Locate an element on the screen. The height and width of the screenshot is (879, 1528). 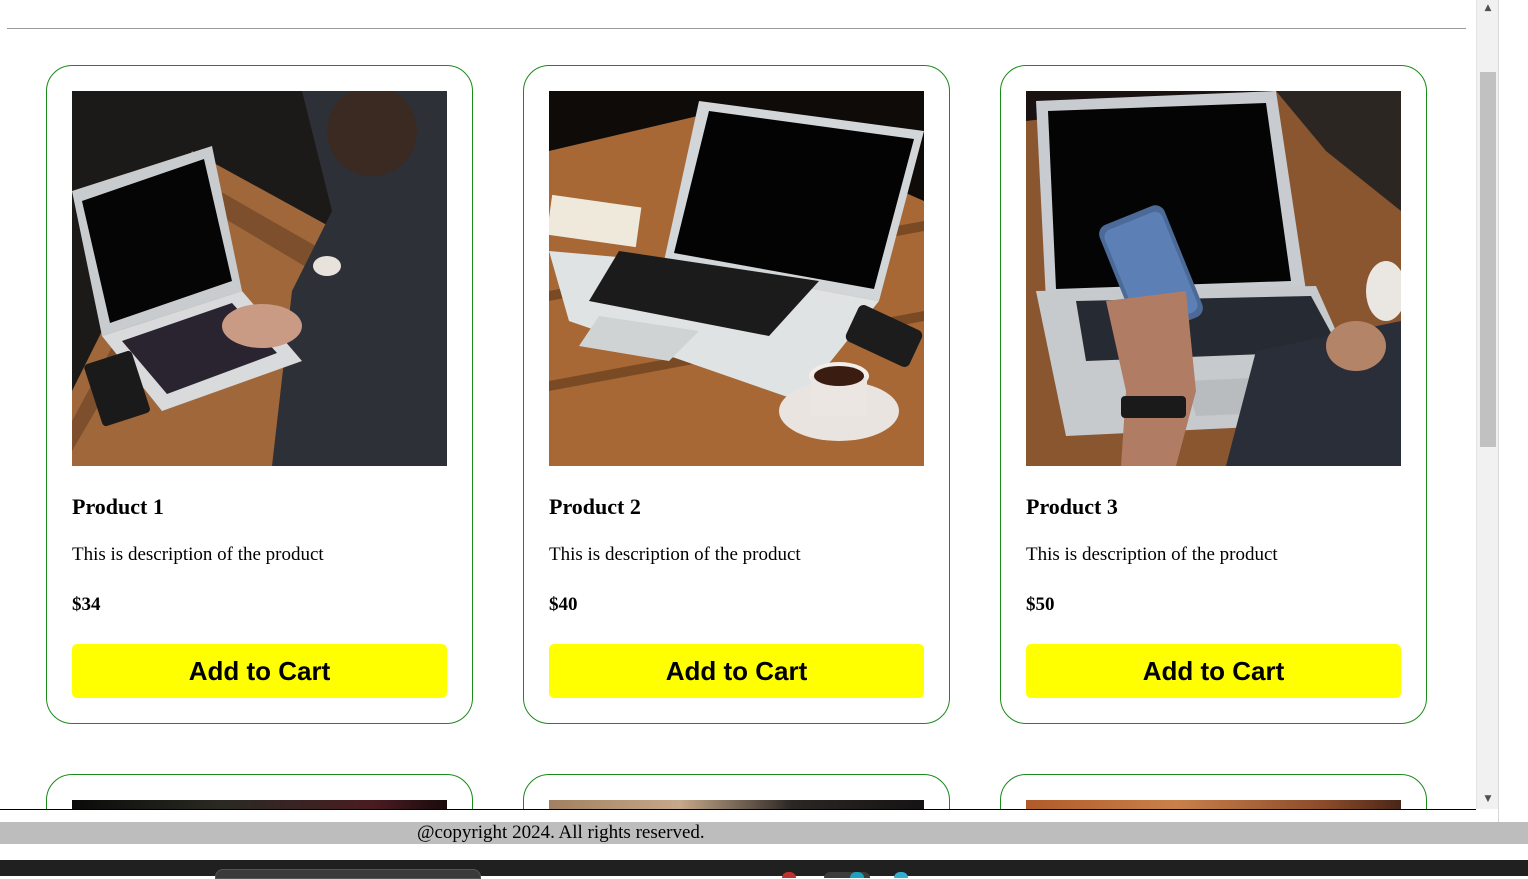
scrollbar-thumb is located at coordinates (1488, 259).